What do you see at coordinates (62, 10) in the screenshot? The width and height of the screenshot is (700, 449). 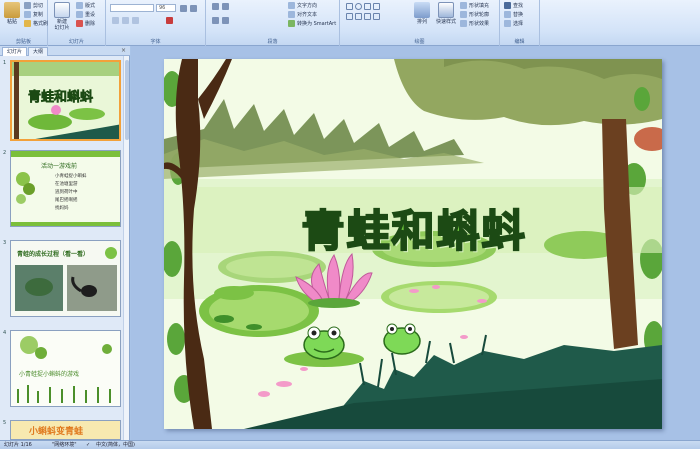 I see `new-slide-icon` at bounding box center [62, 10].